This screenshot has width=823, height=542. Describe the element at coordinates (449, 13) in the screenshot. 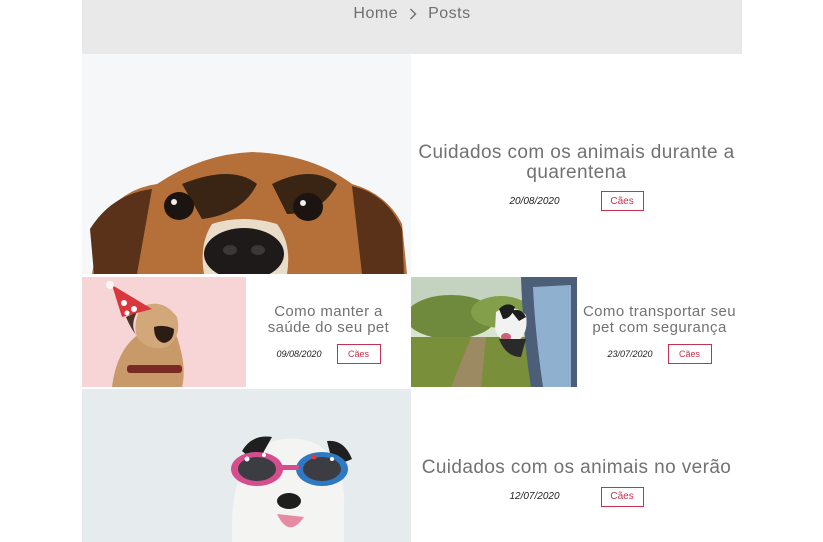

I see `breadcrumb-current: Posts` at that location.